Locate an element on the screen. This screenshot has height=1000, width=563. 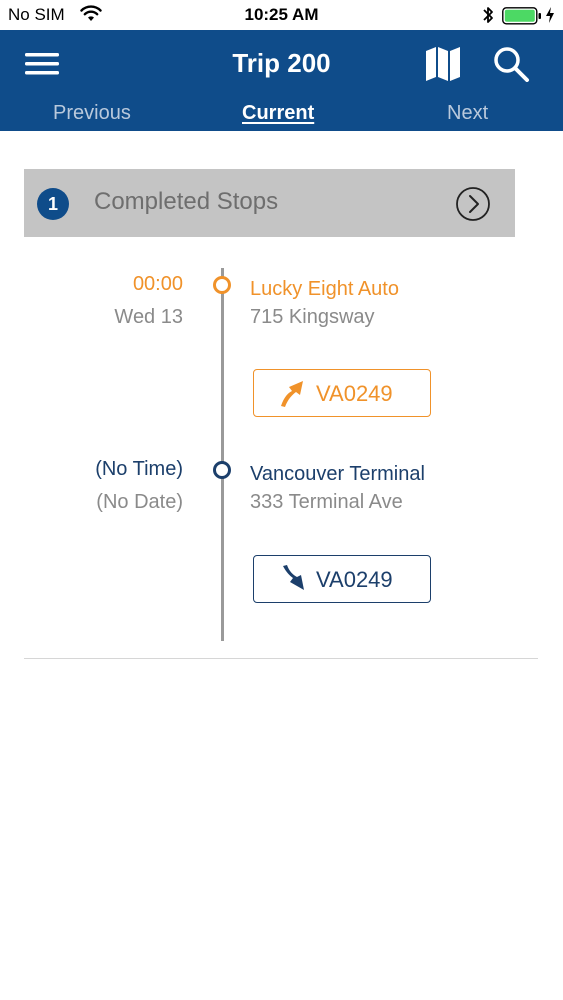
arrow-down-right-icon is located at coordinates (293, 577).